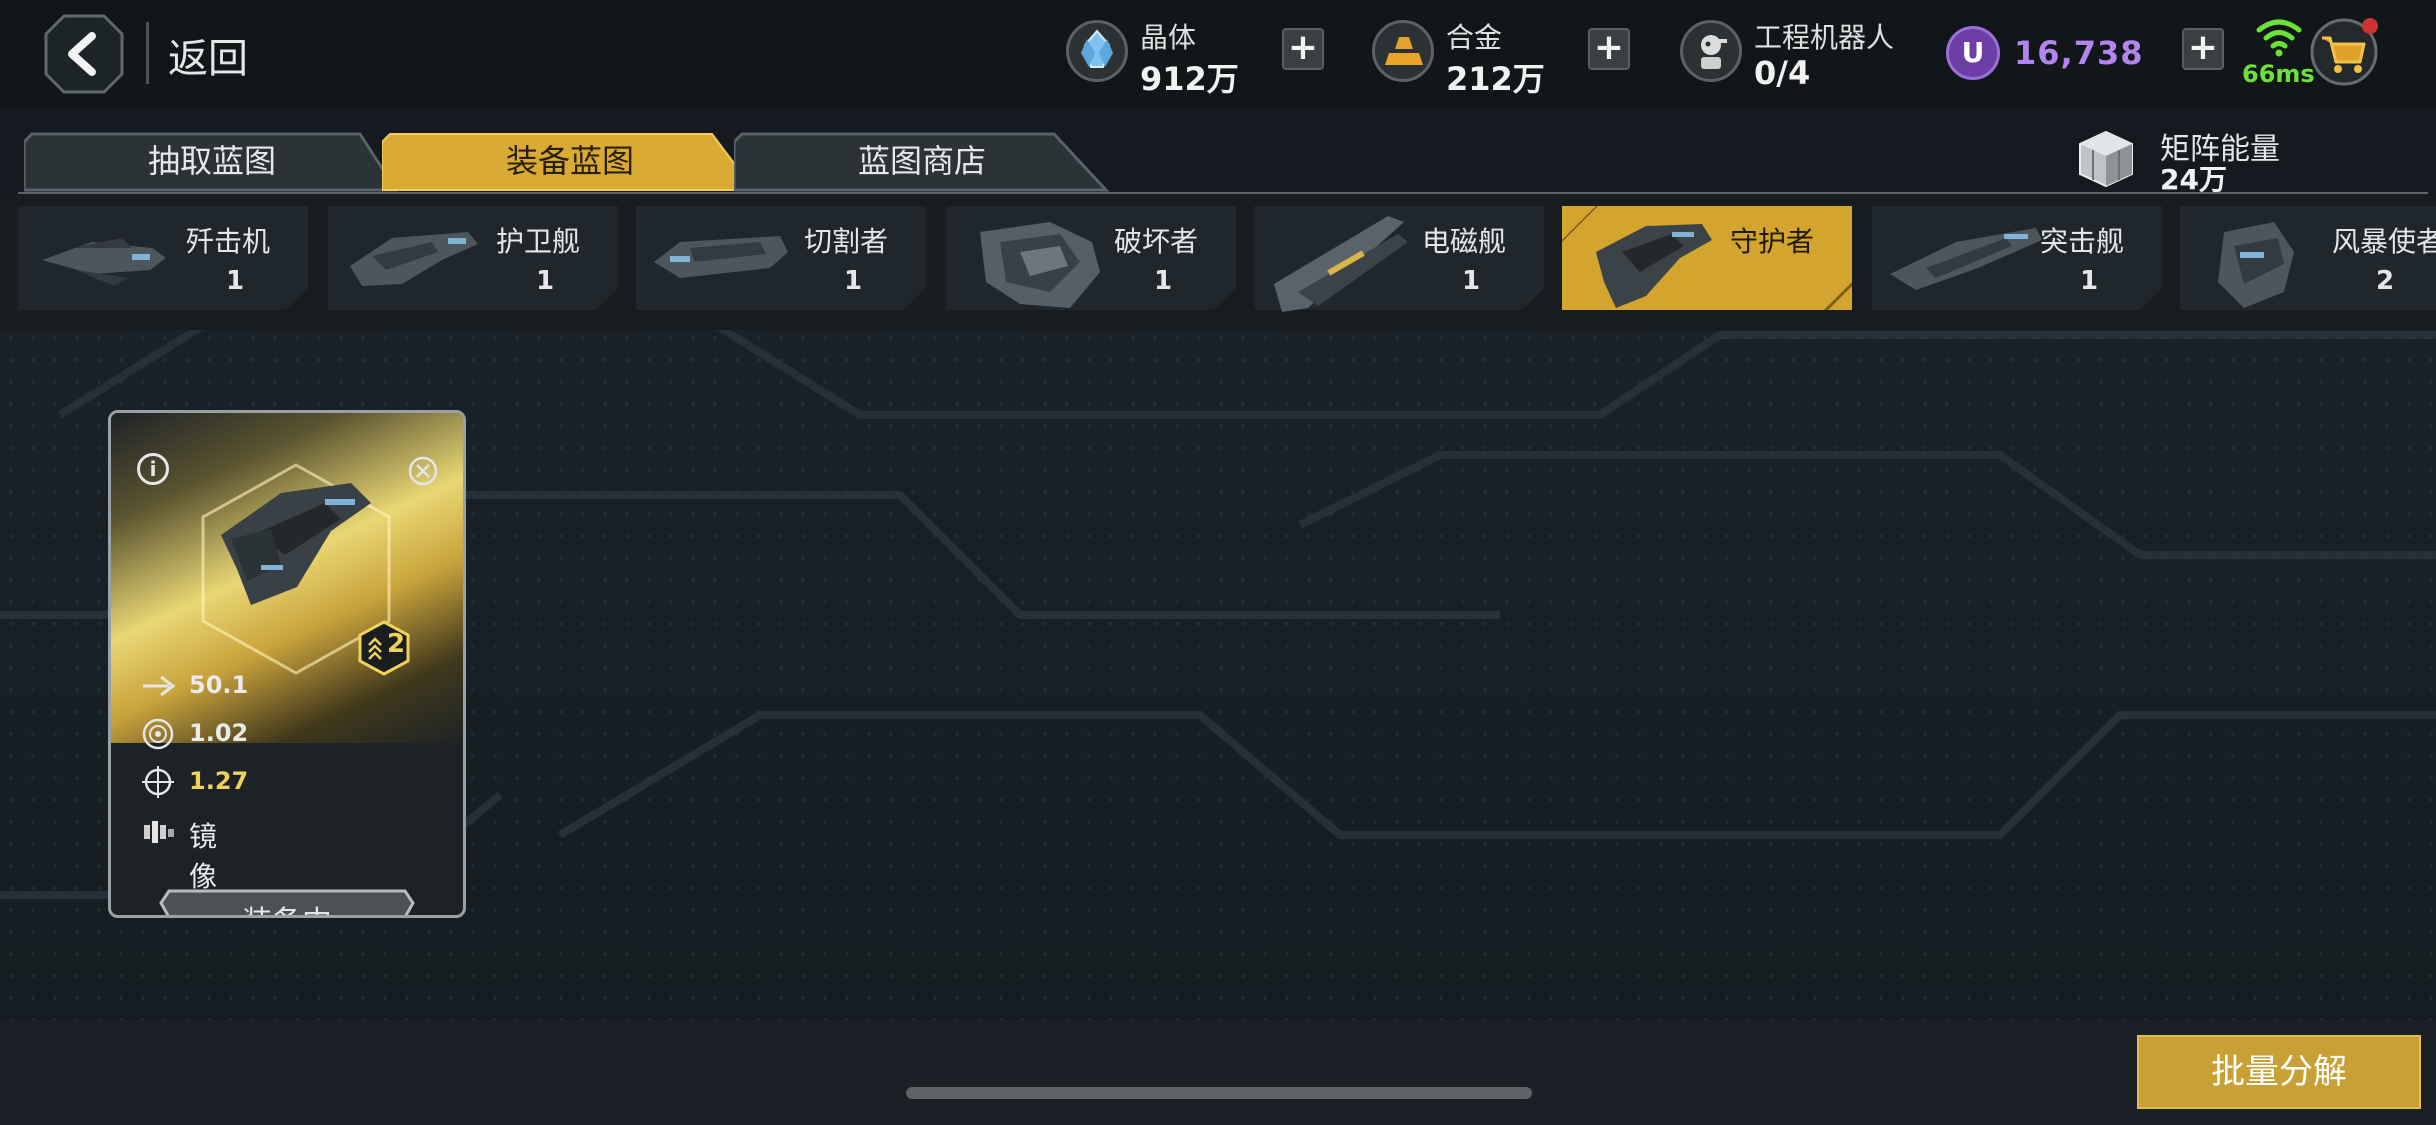 The image size is (2436, 1125). I want to click on alloy-icon, so click(1403, 51).